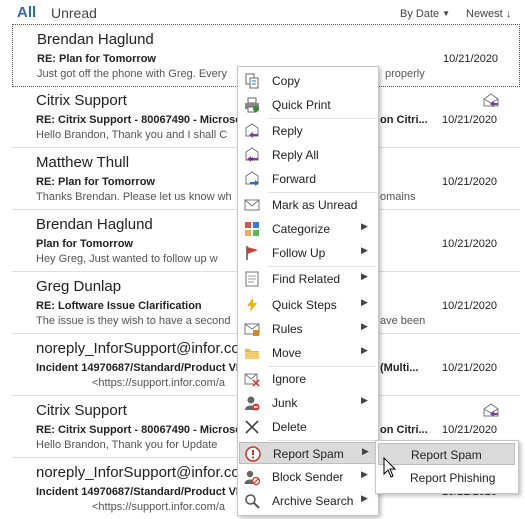 This screenshot has width=525, height=519. Describe the element at coordinates (252, 205) in the screenshot. I see `mark-unread-icon` at that location.